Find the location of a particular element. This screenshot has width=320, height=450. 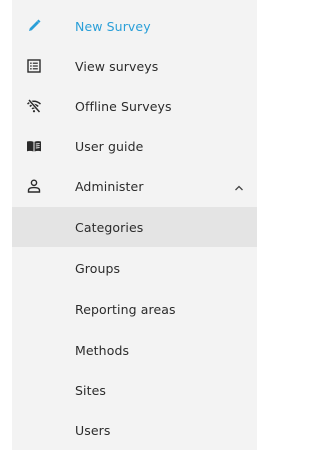

nav-item-view-surveys: View surveys is located at coordinates (134, 66).